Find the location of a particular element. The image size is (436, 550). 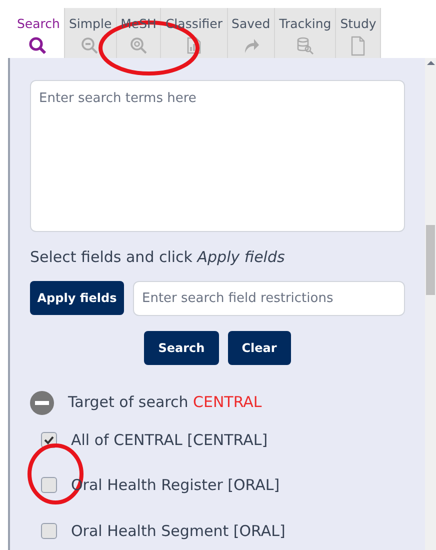

tab: Classifier is located at coordinates (194, 33).